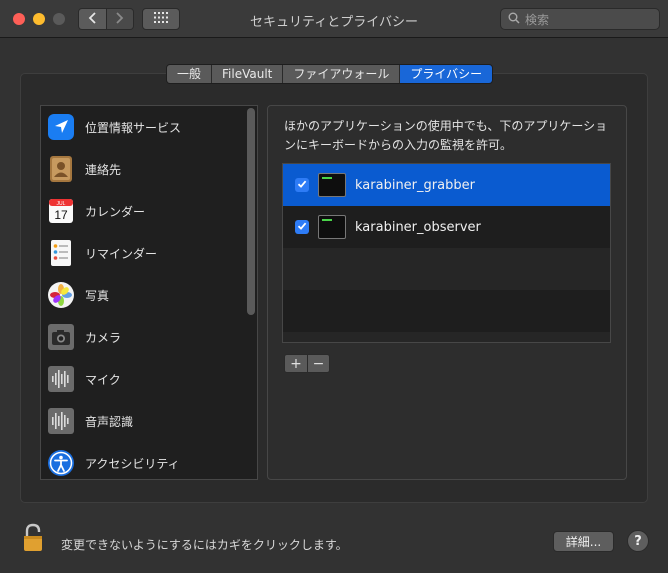 The image size is (668, 573). Describe the element at coordinates (61, 204) in the screenshot. I see `calendar-month: JUL` at that location.